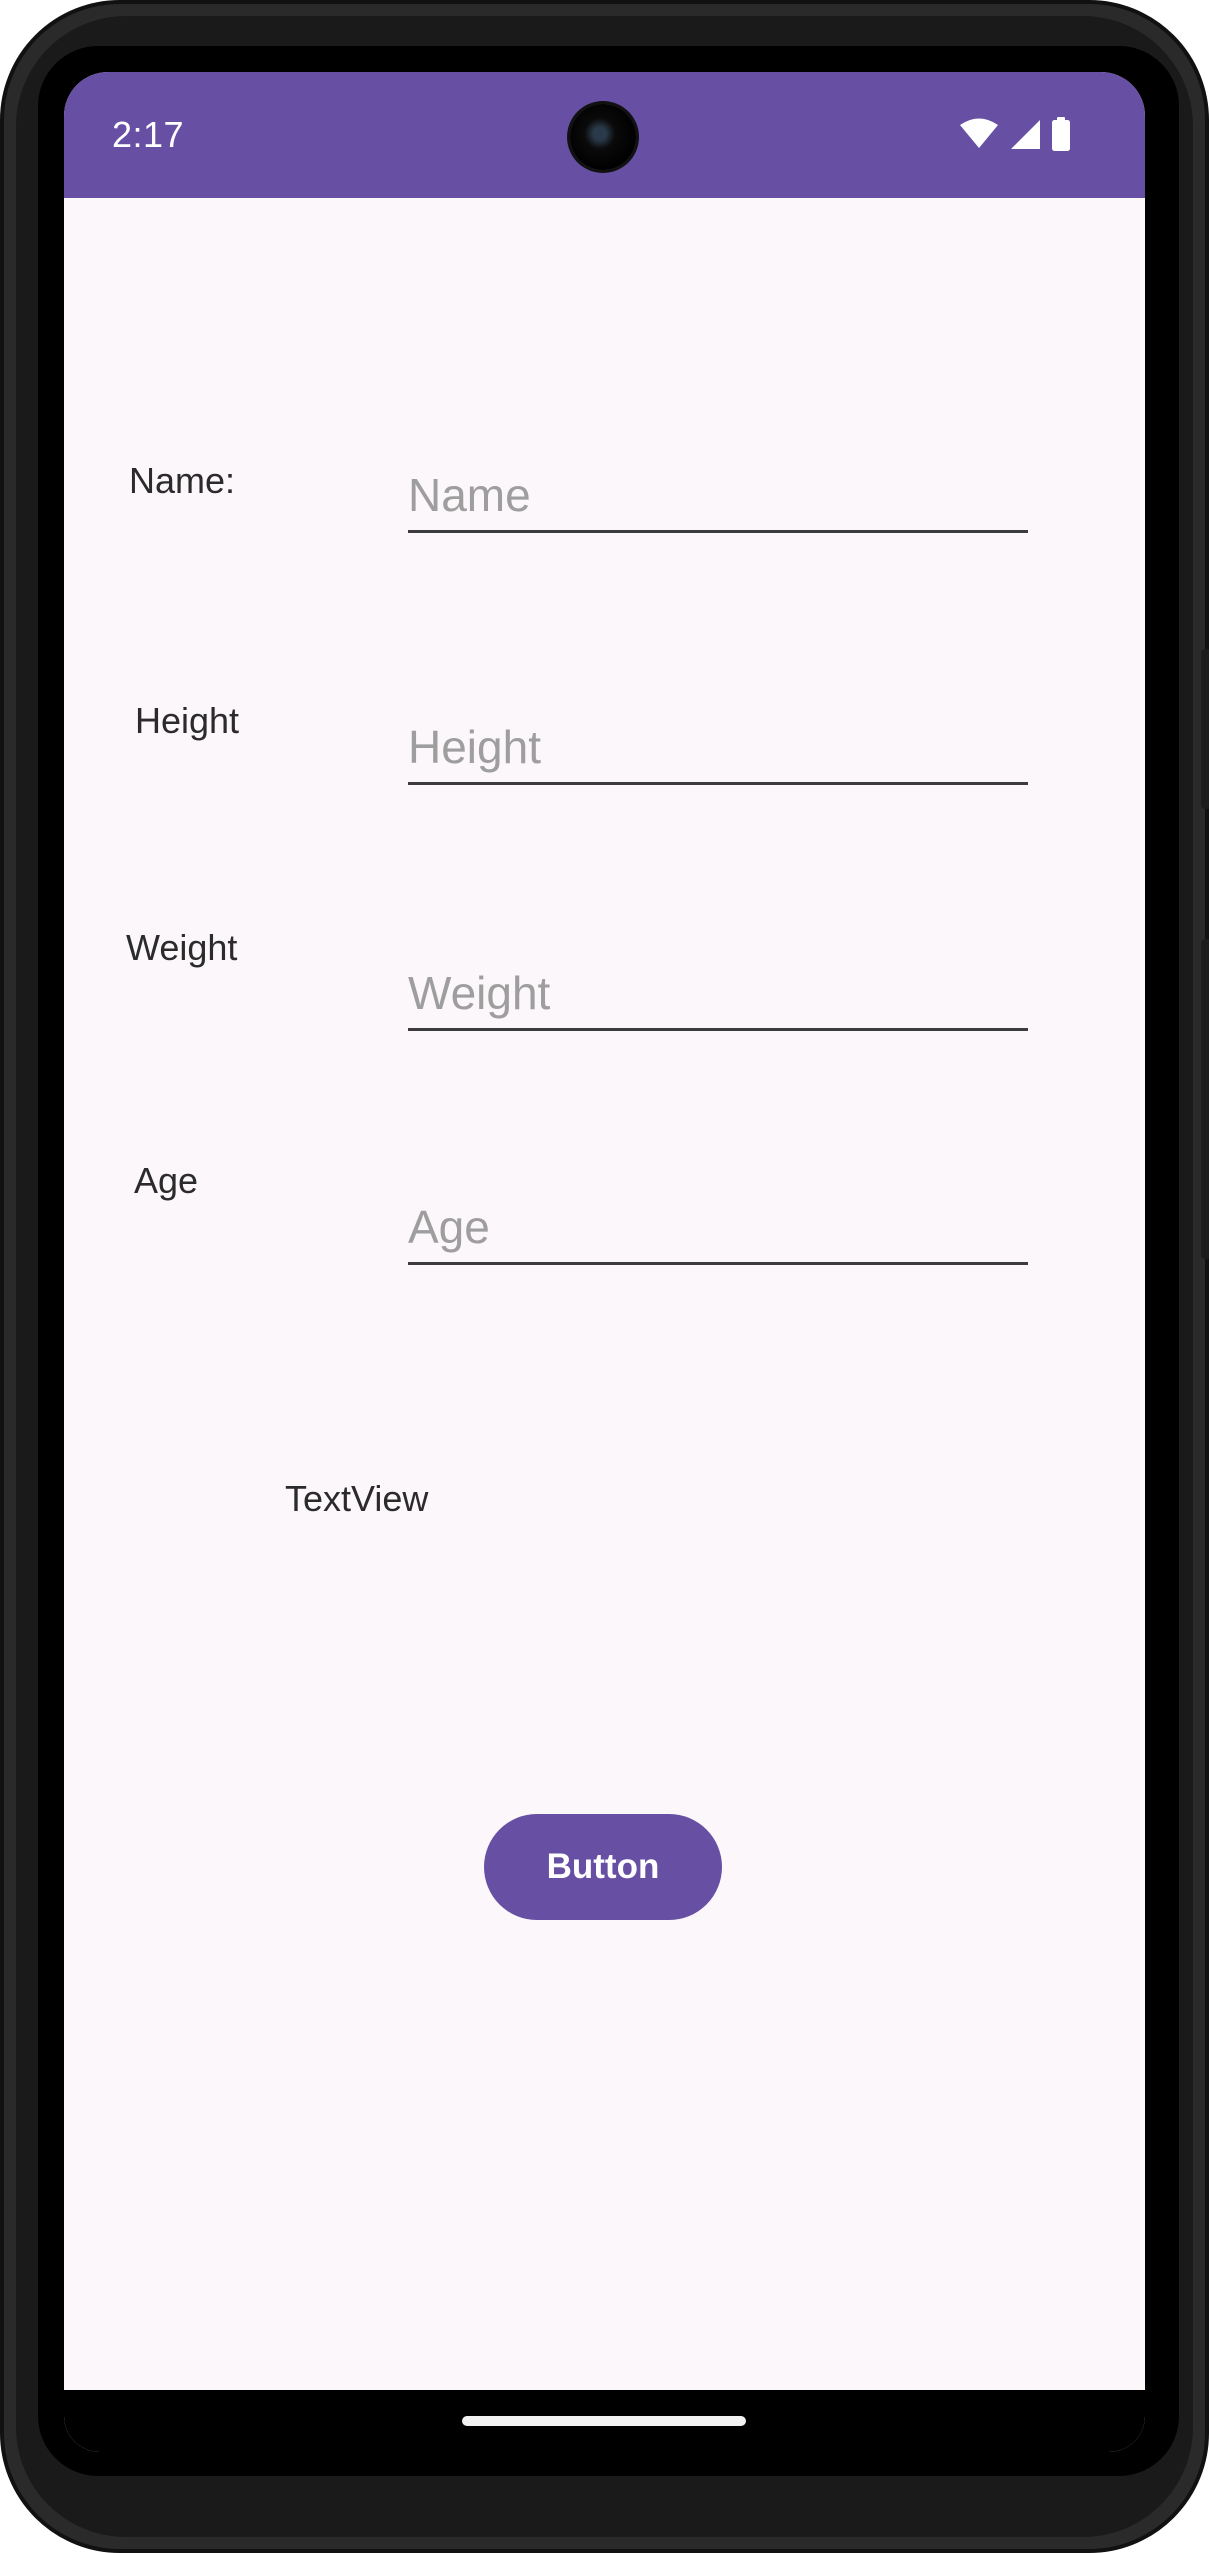 The height and width of the screenshot is (2553, 1209). I want to click on height-input, so click(718, 748).